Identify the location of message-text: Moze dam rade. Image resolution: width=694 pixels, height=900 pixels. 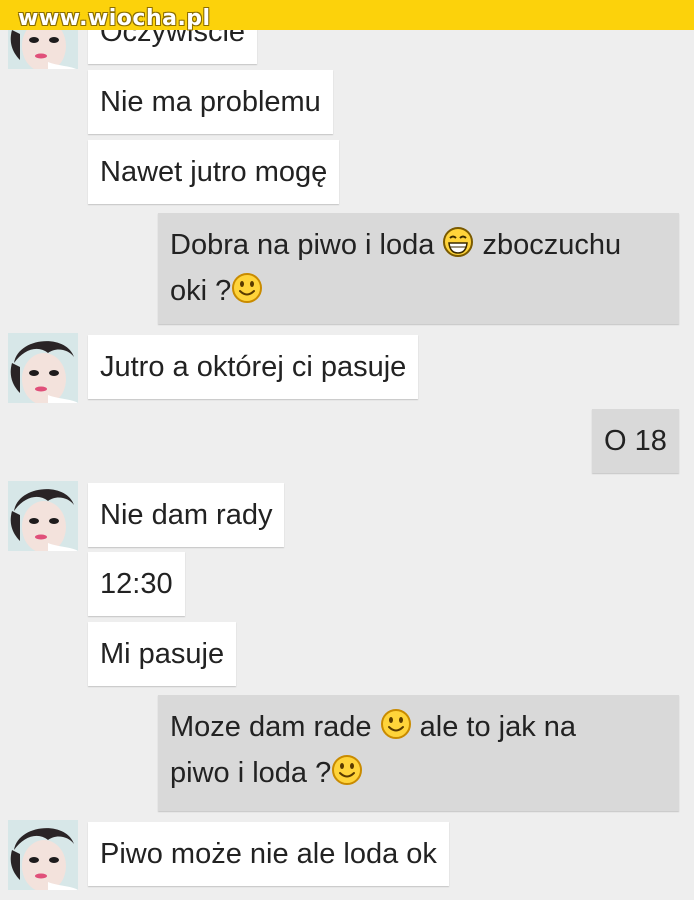
(271, 727).